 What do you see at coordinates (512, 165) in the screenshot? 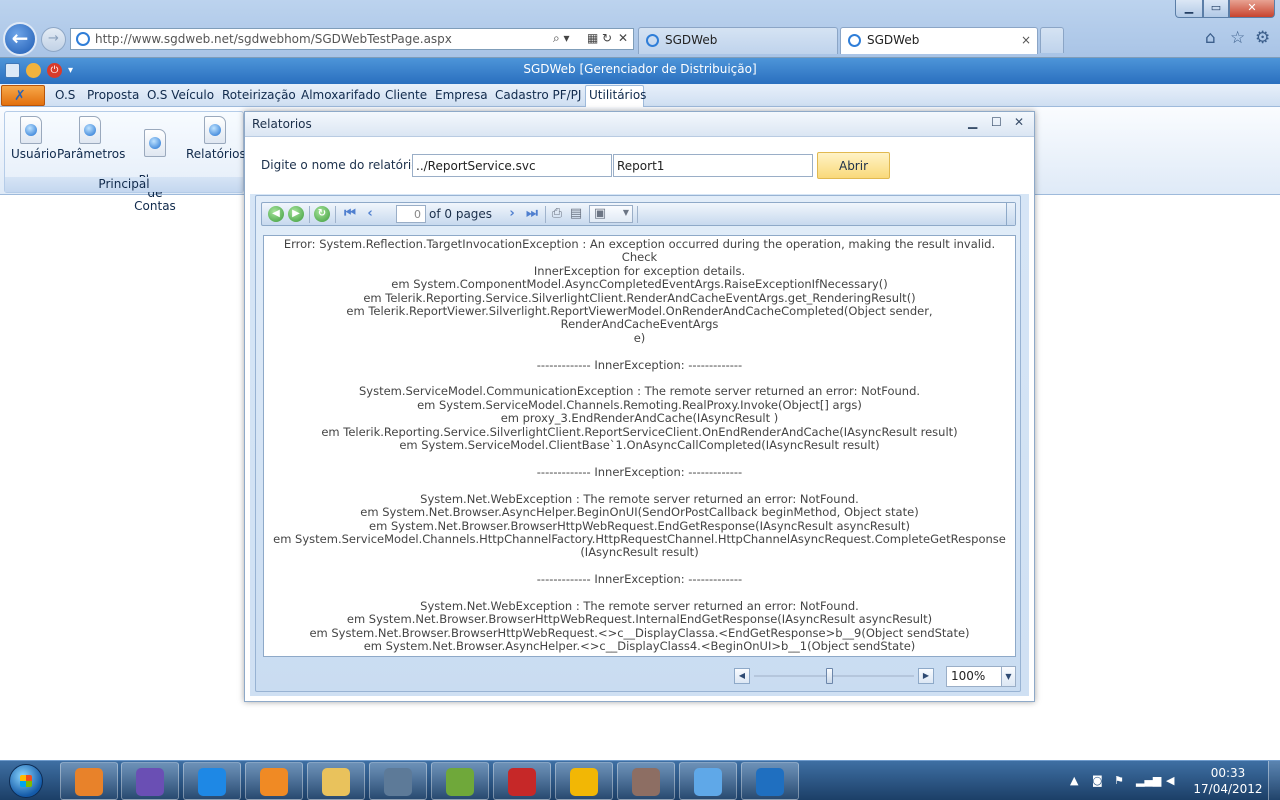
I see `service-url-input` at bounding box center [512, 165].